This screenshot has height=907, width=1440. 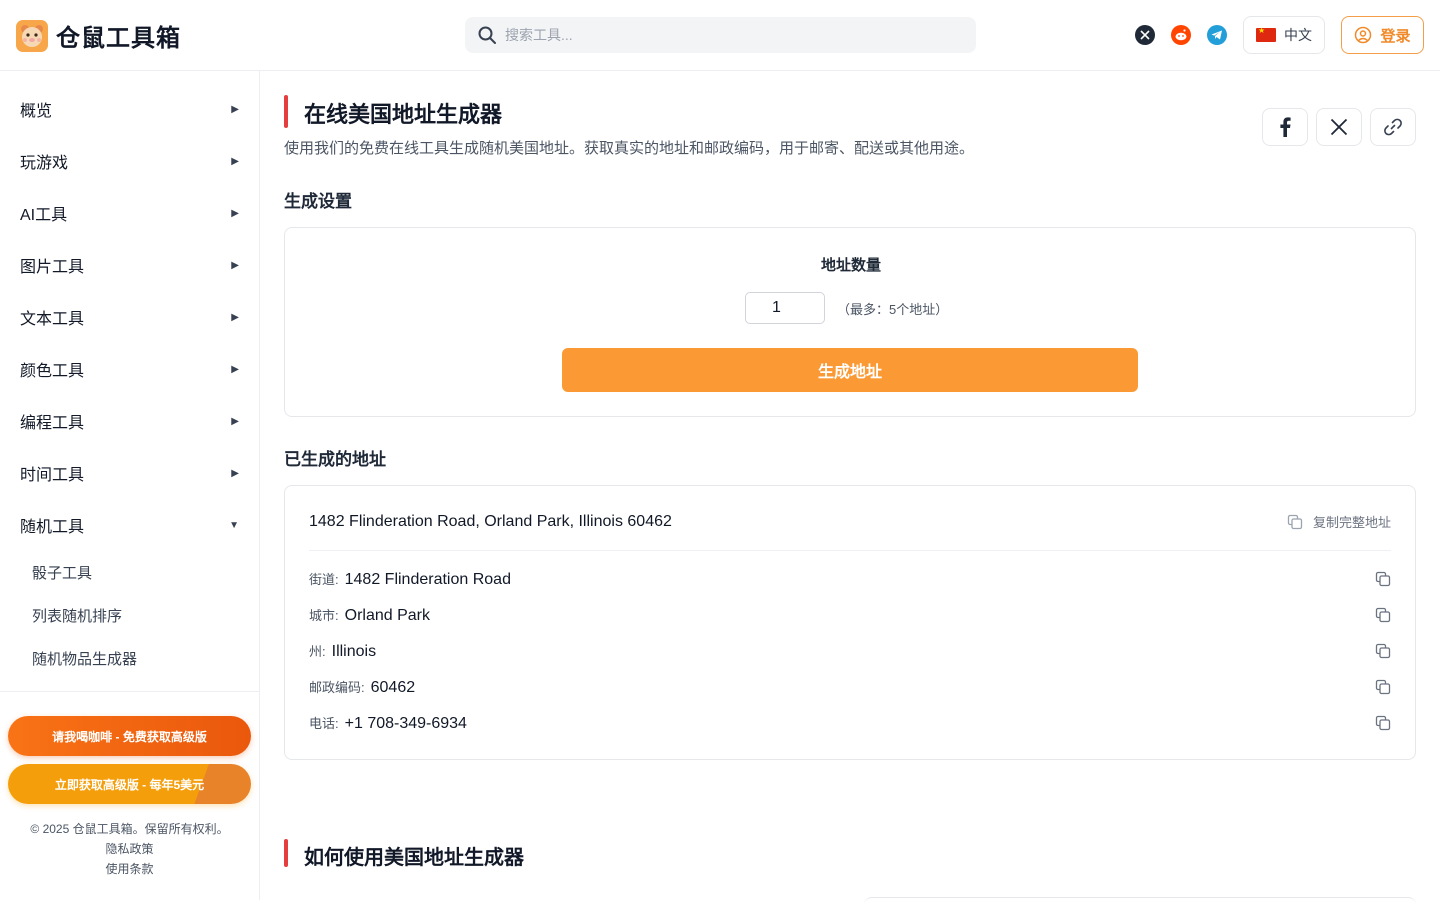 What do you see at coordinates (414, 858) in the screenshot?
I see `how-to-use-title: 如何使用美国地址生成器` at bounding box center [414, 858].